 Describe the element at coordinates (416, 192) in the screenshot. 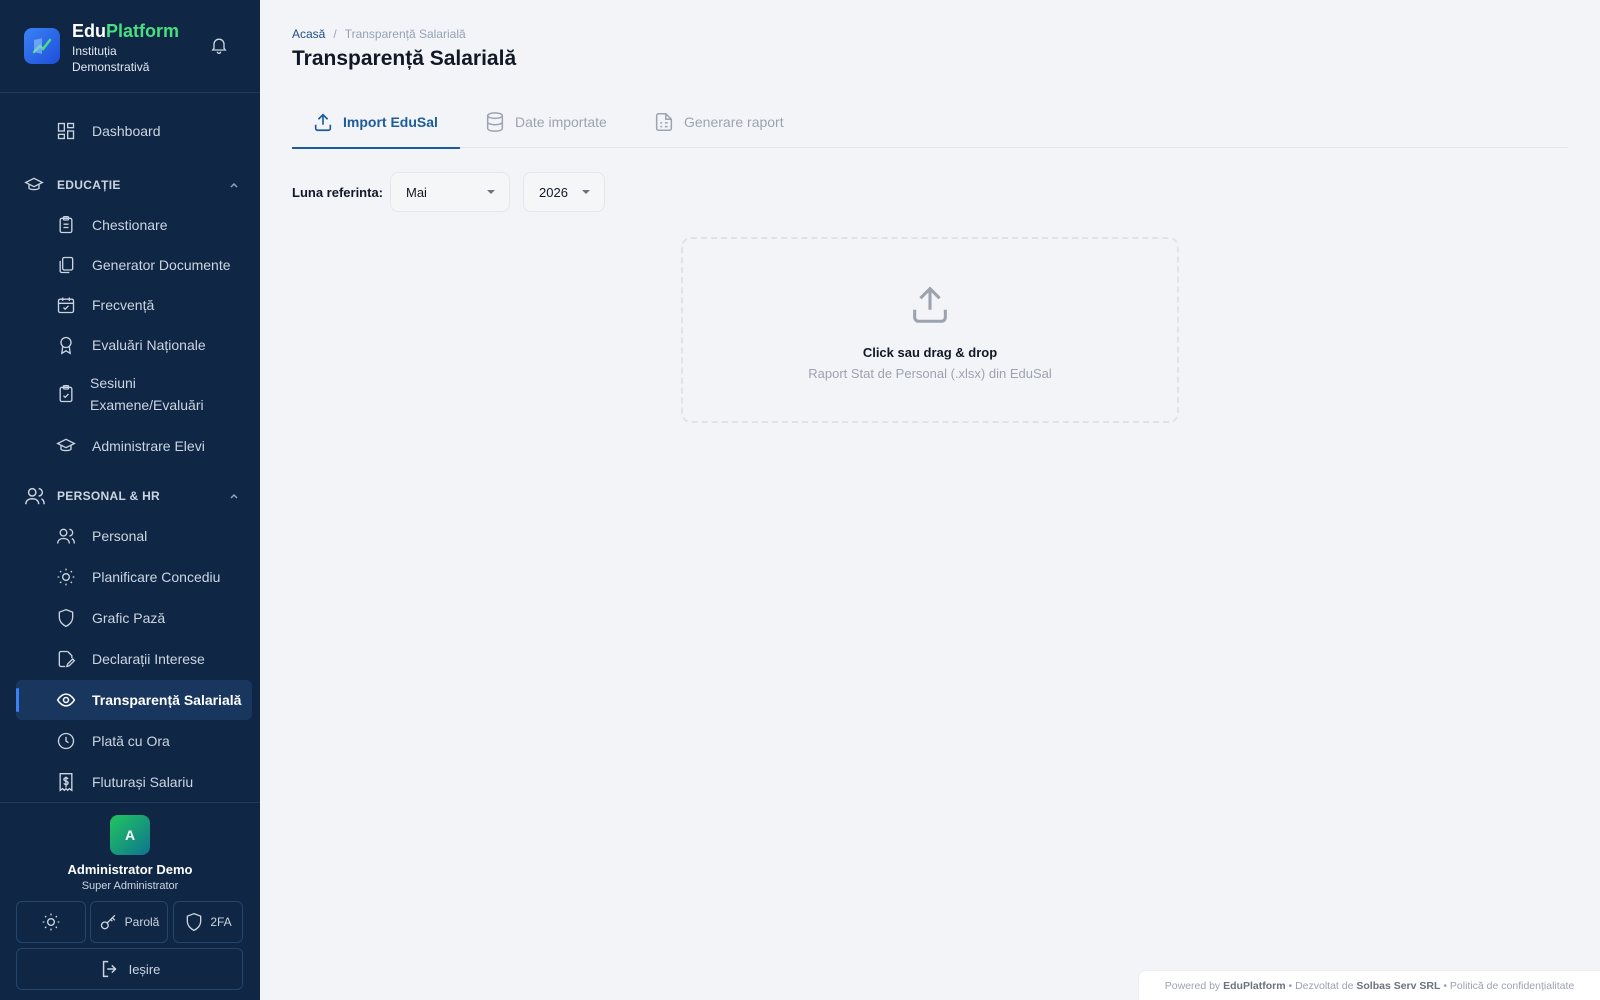

I see `month-select-value: Mai` at that location.